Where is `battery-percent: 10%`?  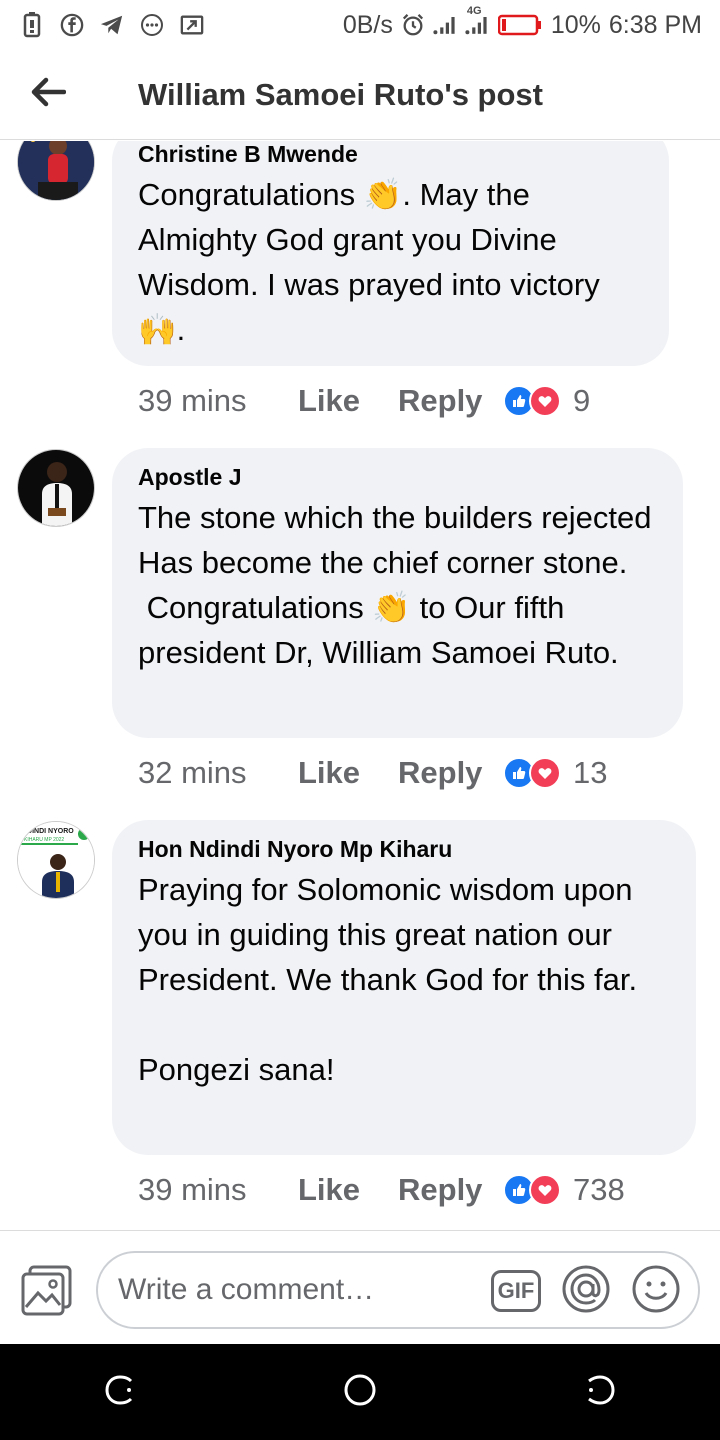 battery-percent: 10% is located at coordinates (575, 24).